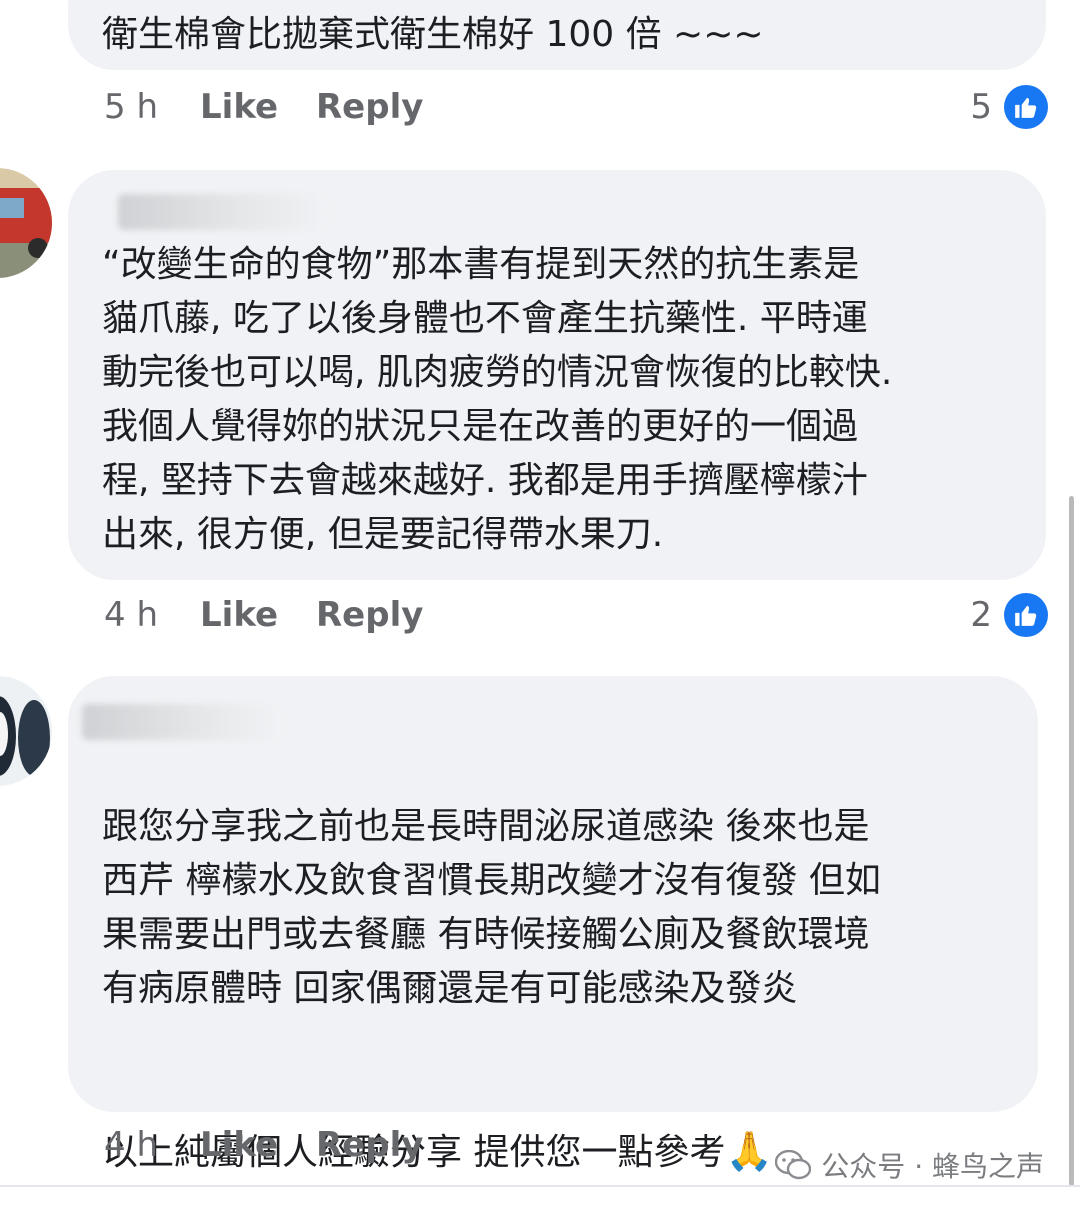 Image resolution: width=1080 pixels, height=1211 pixels. Describe the element at coordinates (258, 107) in the screenshot. I see `like-button-1: Like` at that location.